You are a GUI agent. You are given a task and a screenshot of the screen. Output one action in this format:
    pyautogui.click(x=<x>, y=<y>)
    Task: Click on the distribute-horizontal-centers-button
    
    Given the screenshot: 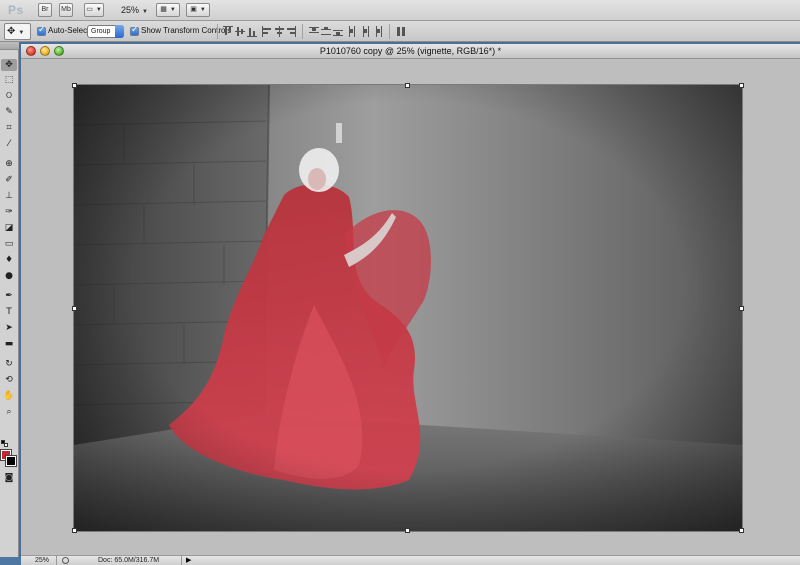 What is the action you would take?
    pyautogui.click(x=365, y=31)
    